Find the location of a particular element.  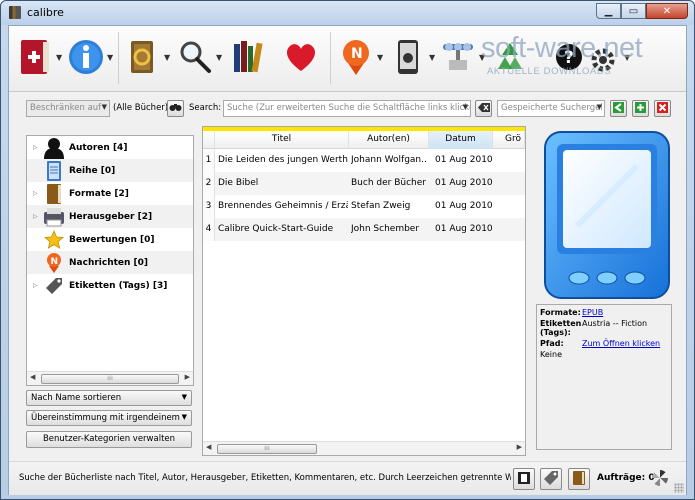

device-icon is located at coordinates (408, 57).